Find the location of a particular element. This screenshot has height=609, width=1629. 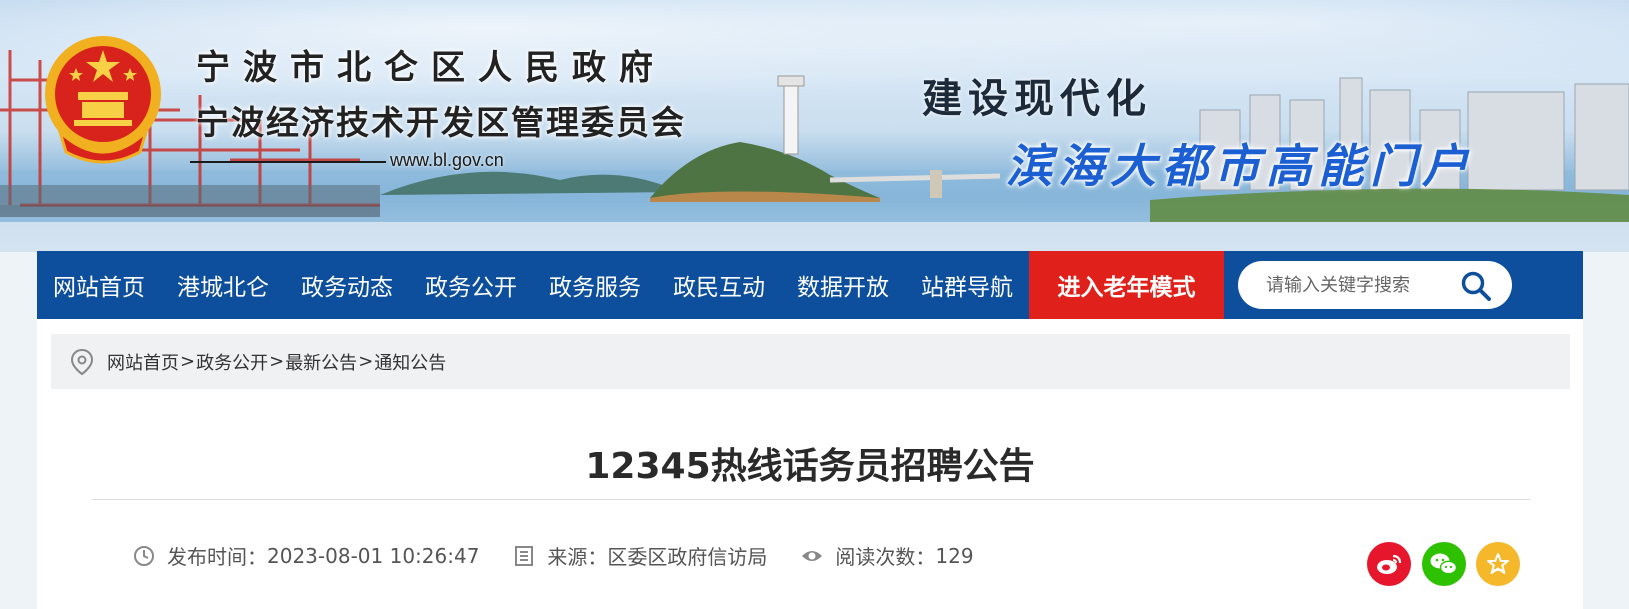

wechat-icon is located at coordinates (1444, 564).